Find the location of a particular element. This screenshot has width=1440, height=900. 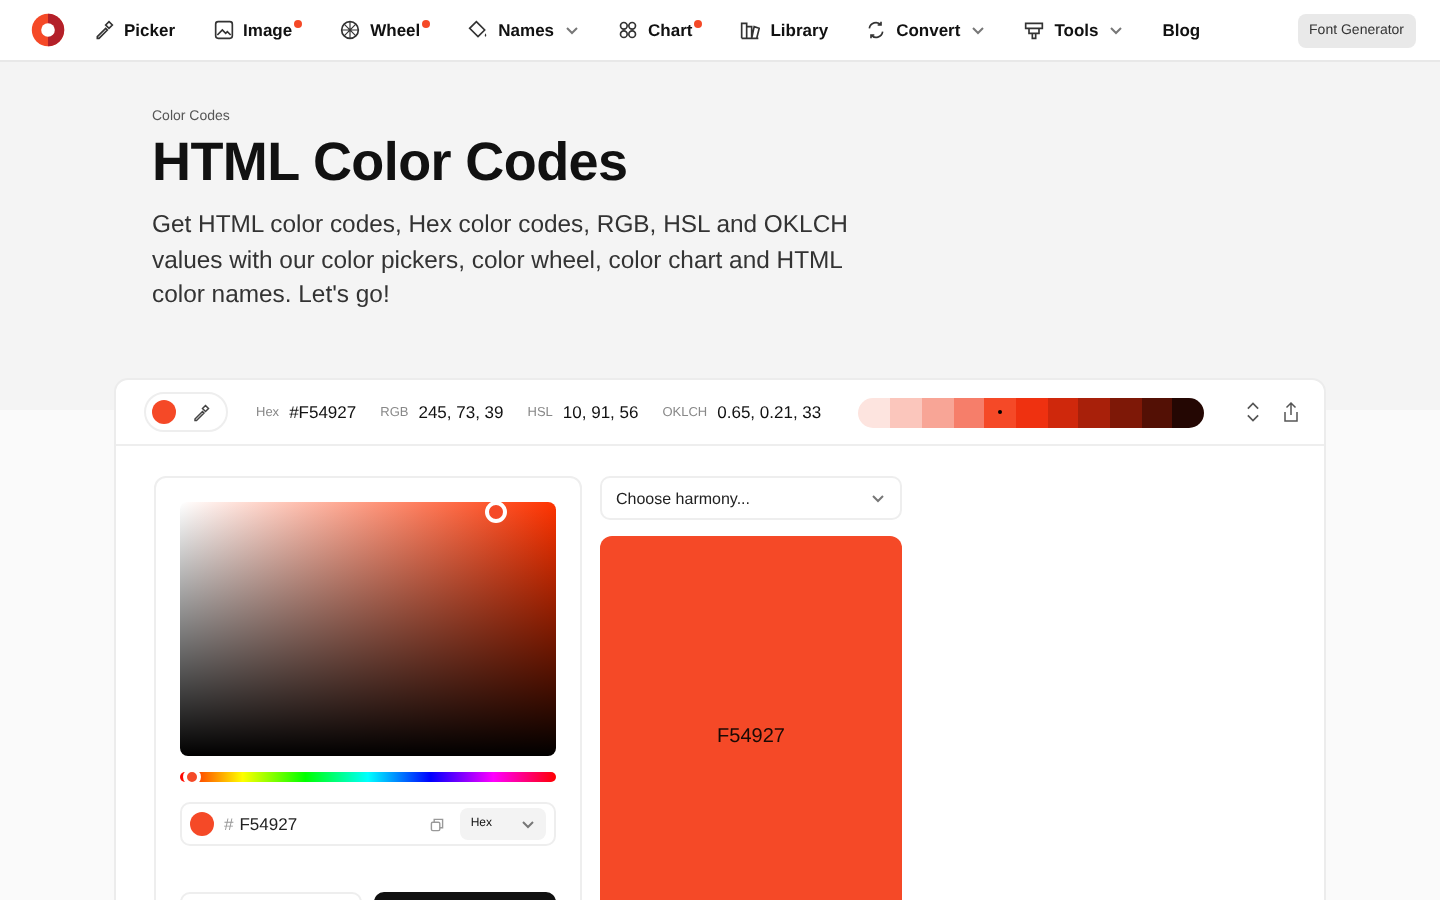

intro-text: Get HTML color codes, Hex color codes, RGB, HSL and OKLCH values with our color pickers, color wheel, color chart and HTML color names. Let's go! is located at coordinates (501, 260).